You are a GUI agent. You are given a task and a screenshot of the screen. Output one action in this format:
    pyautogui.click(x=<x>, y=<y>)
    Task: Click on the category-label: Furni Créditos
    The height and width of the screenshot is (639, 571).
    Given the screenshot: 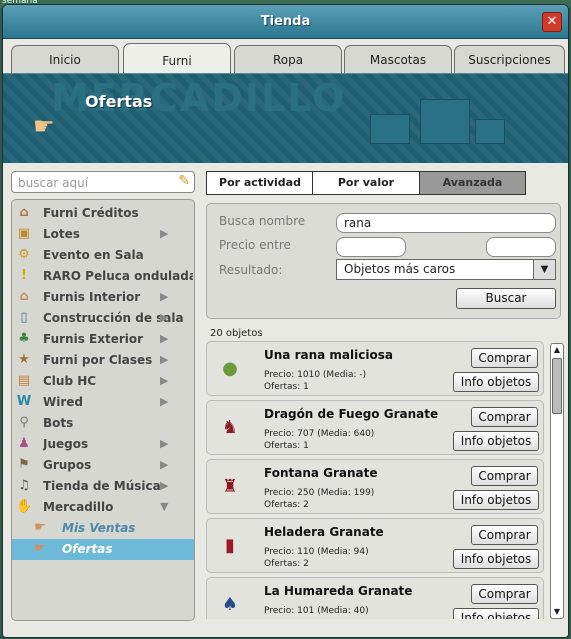 What is the action you would take?
    pyautogui.click(x=91, y=213)
    